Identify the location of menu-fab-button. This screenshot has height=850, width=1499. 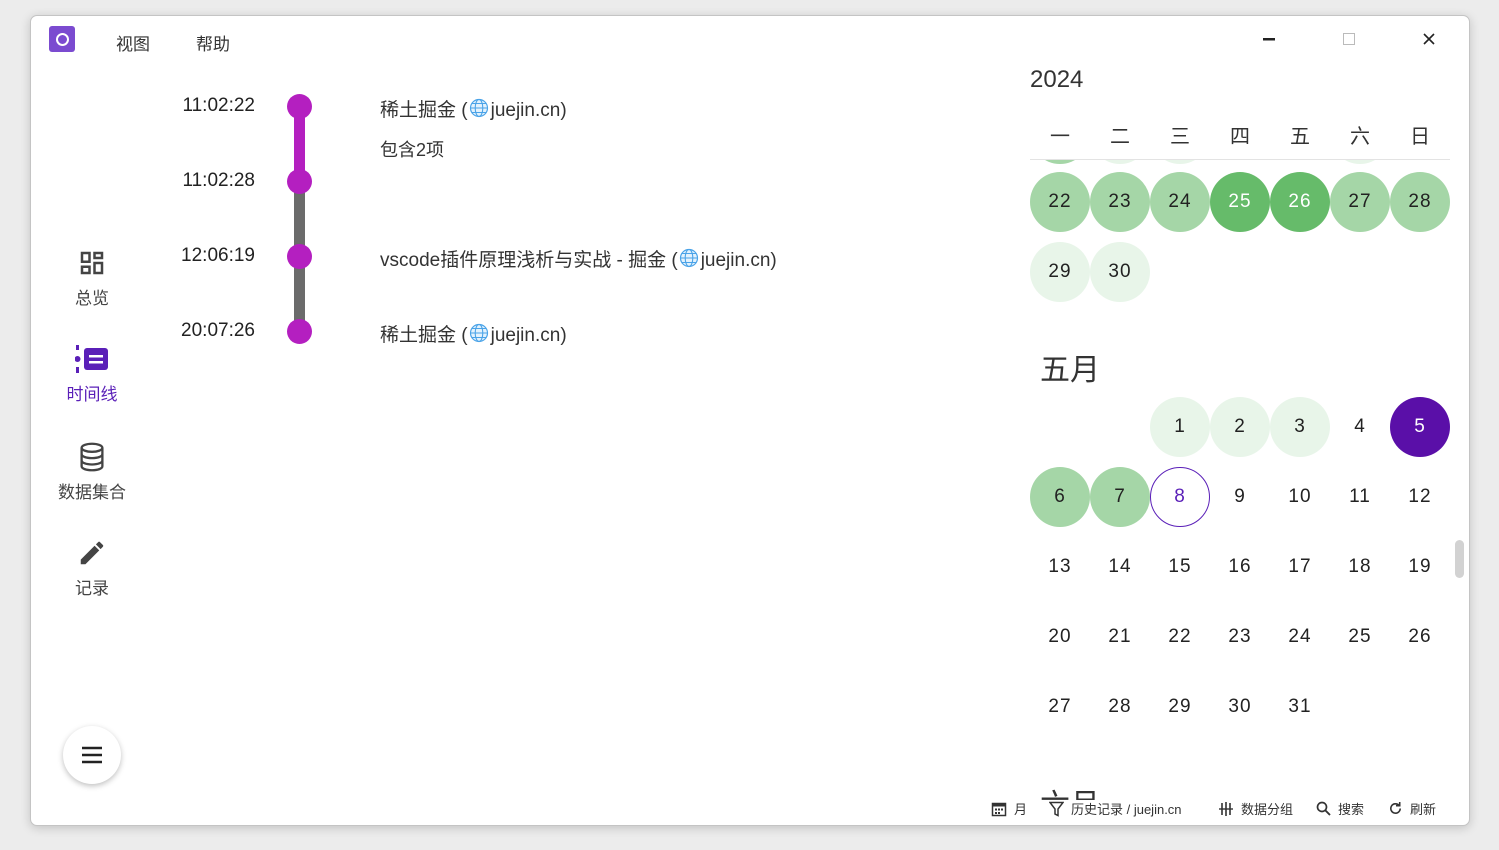
(92, 755).